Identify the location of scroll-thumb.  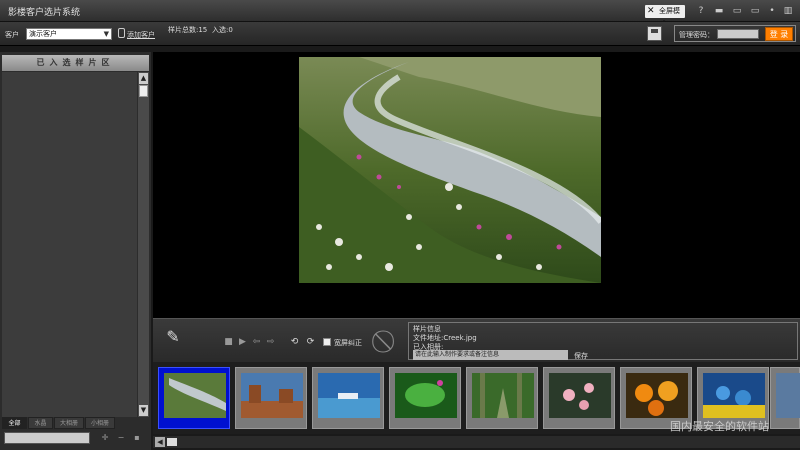
(143, 91).